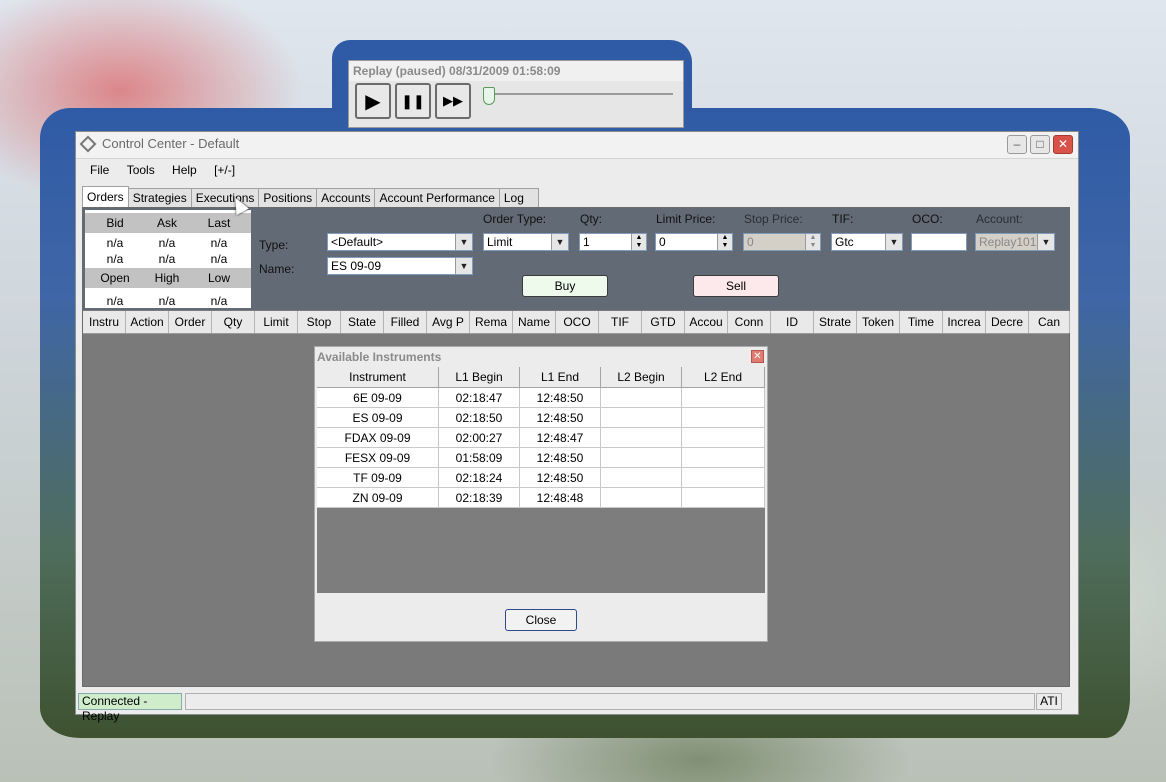 This screenshot has height=782, width=1166. What do you see at coordinates (491, 322) in the screenshot?
I see `col-remaining: Rema` at bounding box center [491, 322].